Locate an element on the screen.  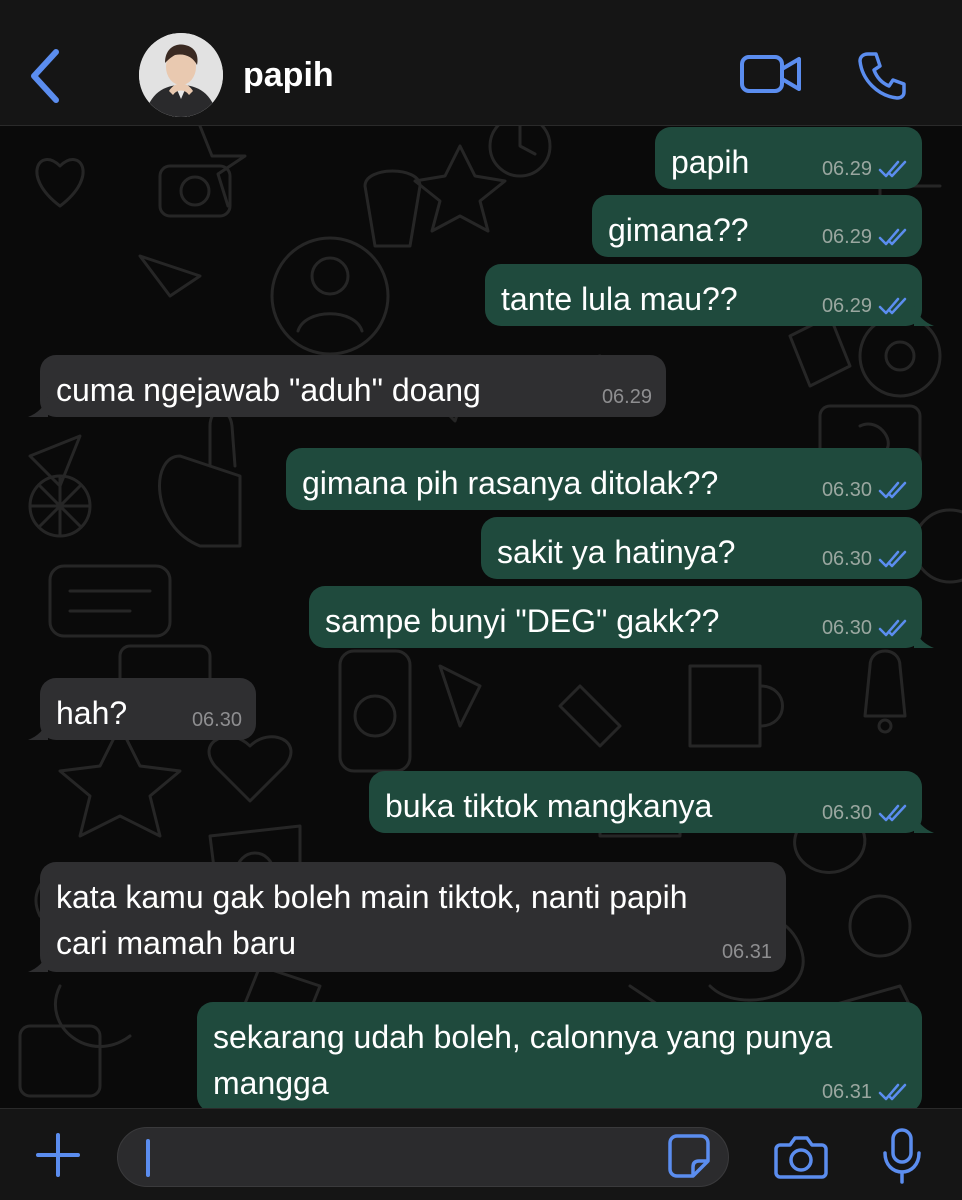
camera-icon is located at coordinates (801, 1157).